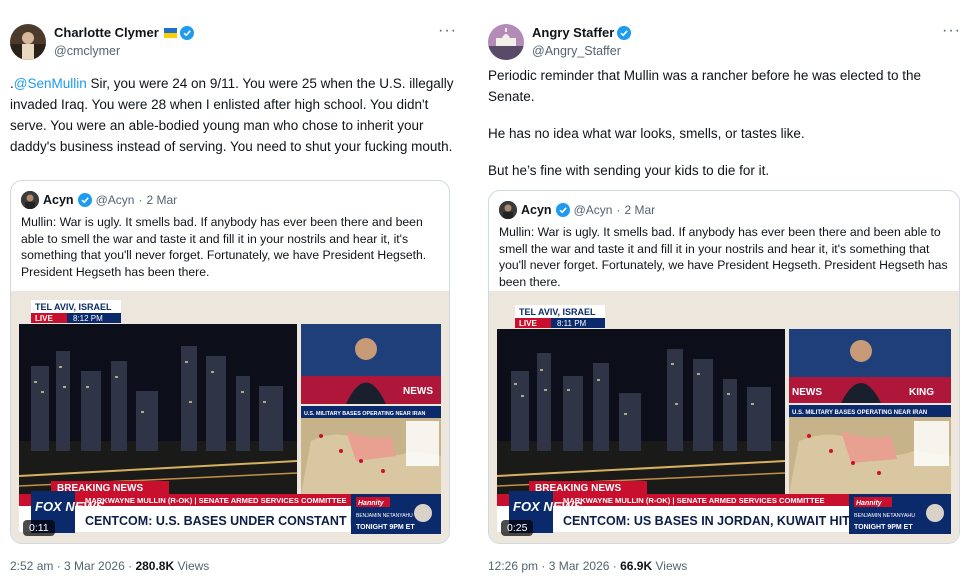  What do you see at coordinates (576, 51) in the screenshot?
I see `author-handle: @Angry_Staffer` at bounding box center [576, 51].